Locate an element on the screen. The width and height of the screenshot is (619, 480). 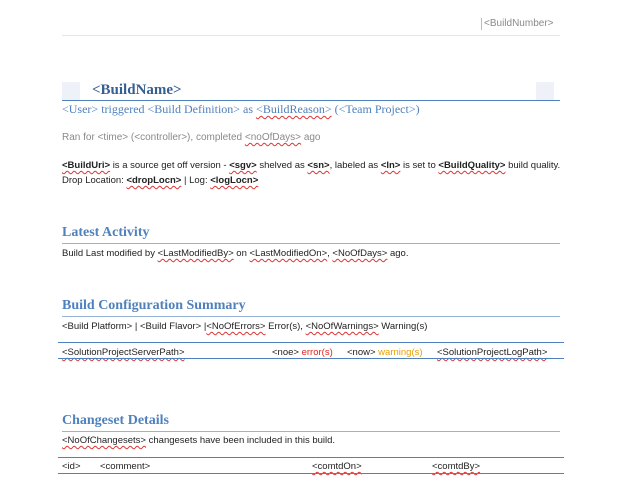
ago-text: ago is located at coordinates (312, 137).